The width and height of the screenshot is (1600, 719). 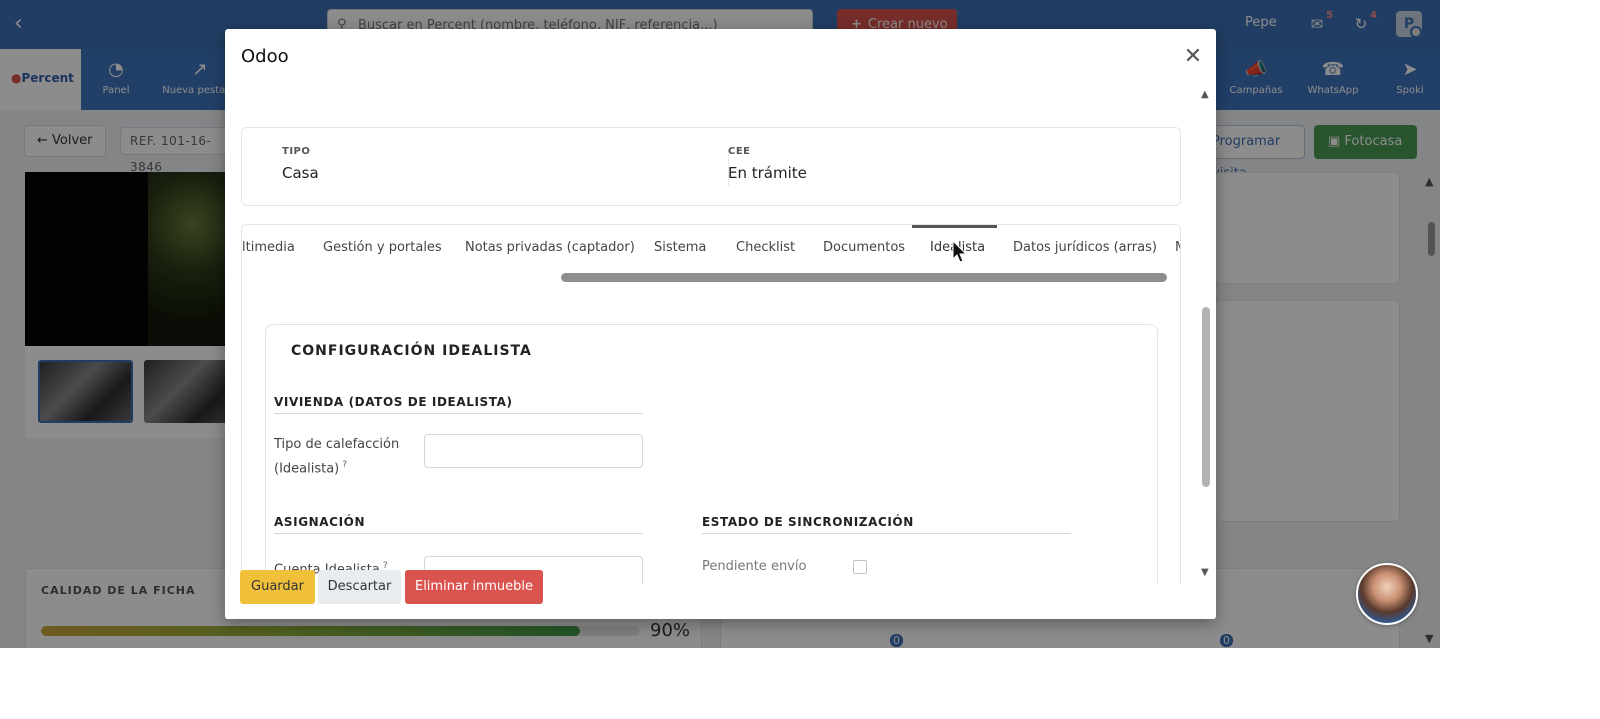 I want to click on section-asignacion: ASIGNACIÓN, so click(x=458, y=524).